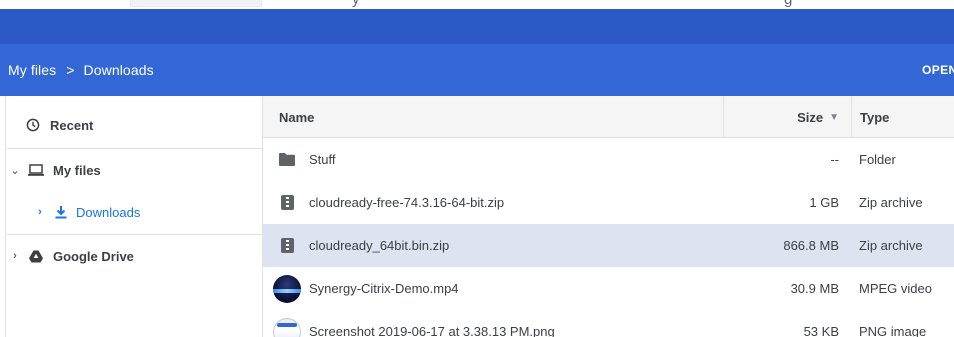  I want to click on open-button: OPEN, so click(938, 70).